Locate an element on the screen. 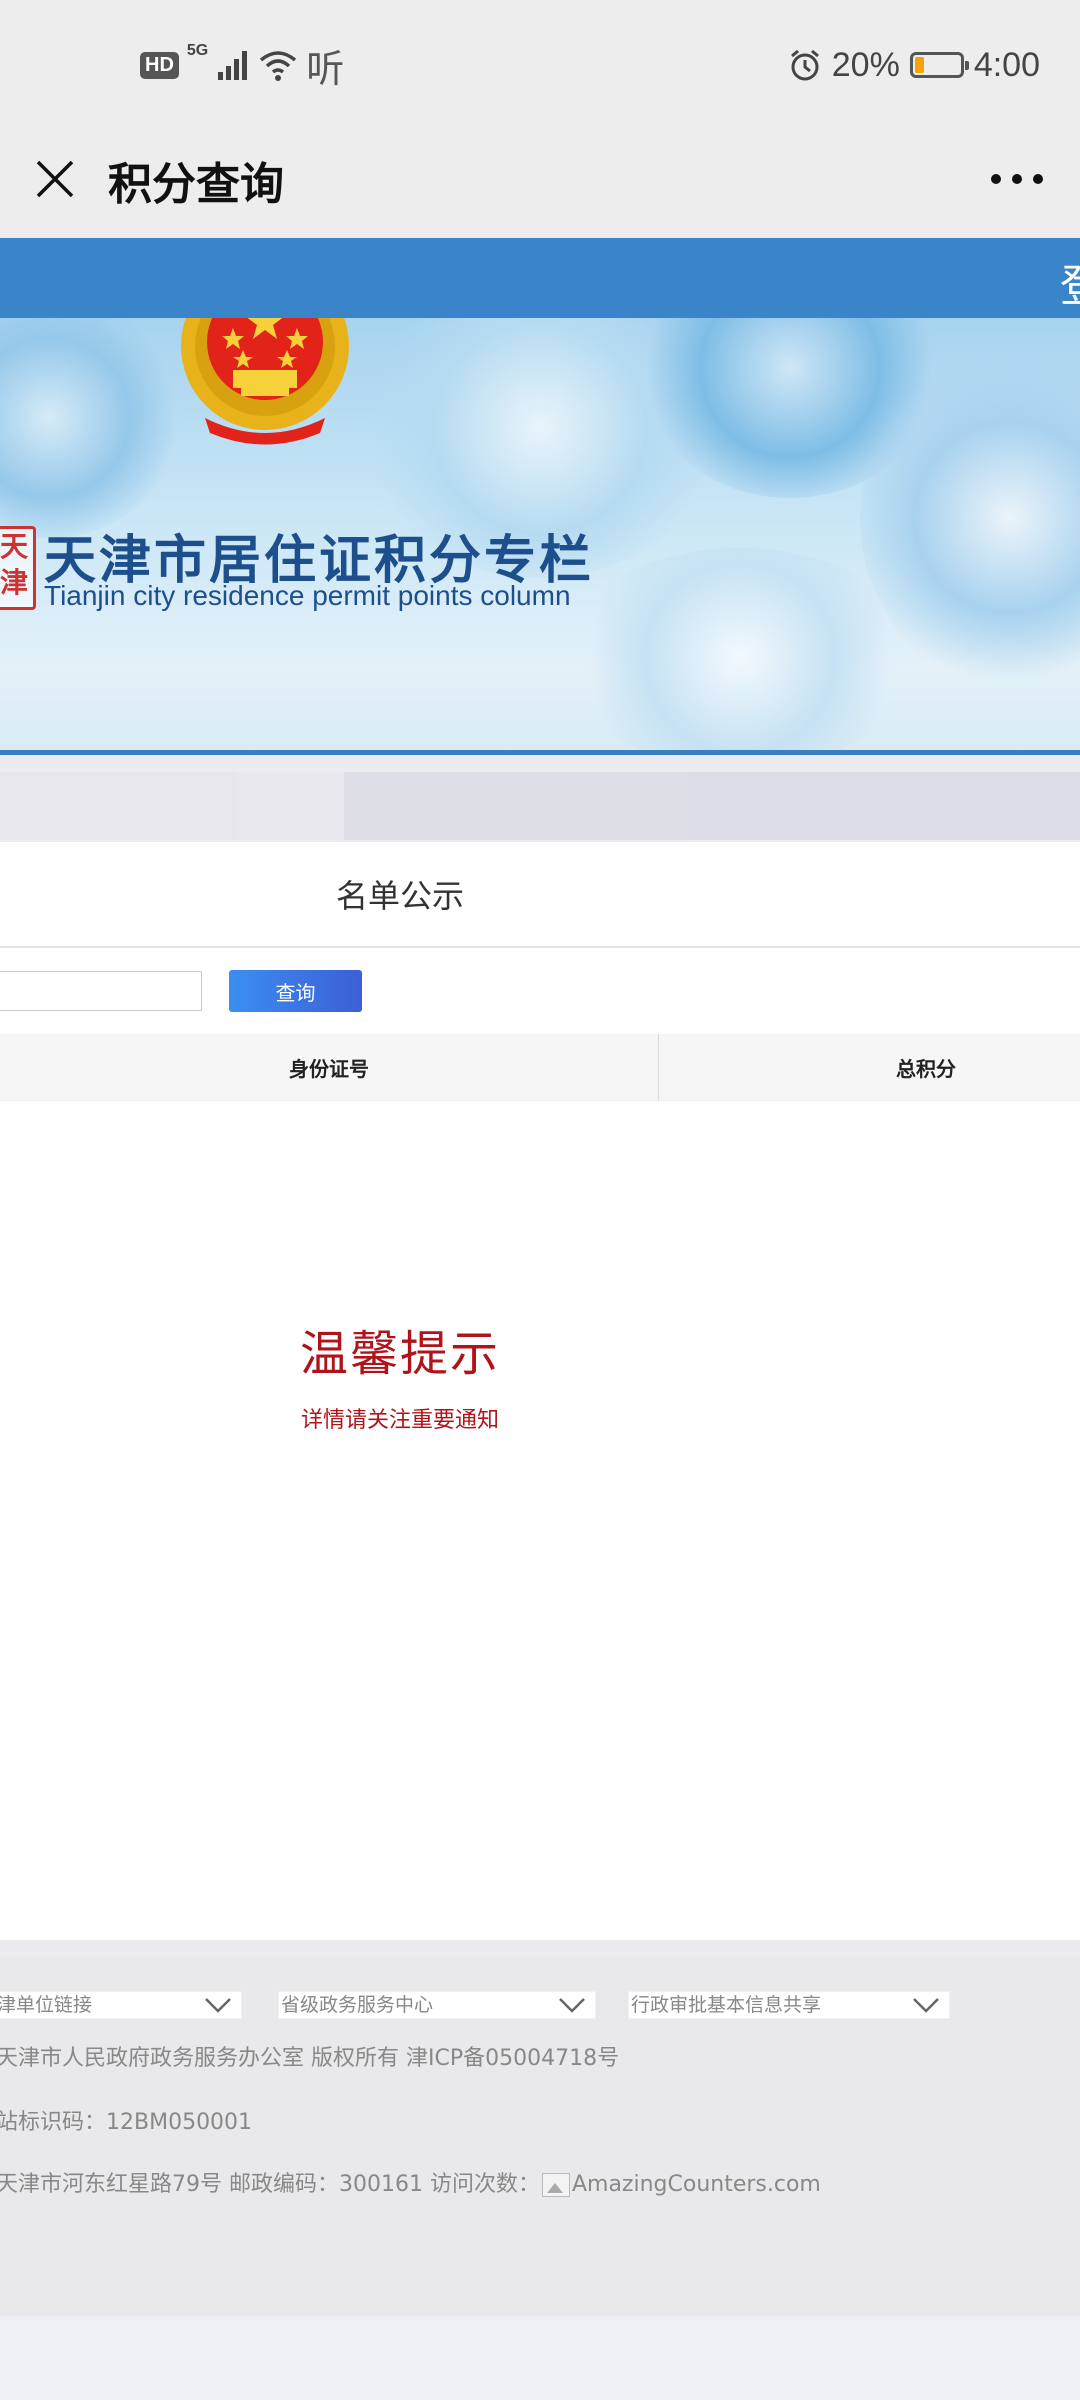 This screenshot has height=2400, width=1080. more-icon is located at coordinates (1017, 179).